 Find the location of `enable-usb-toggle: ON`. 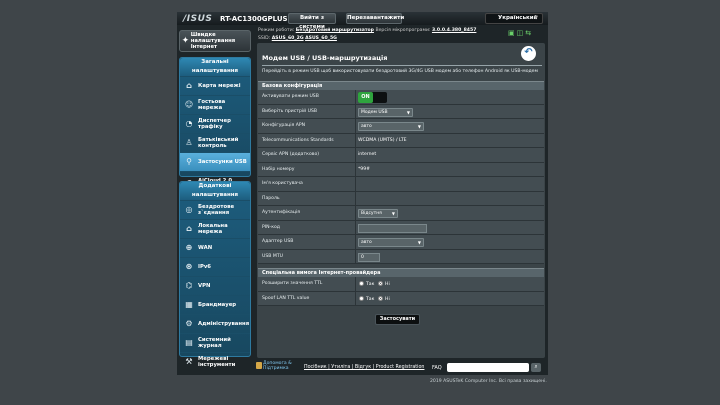

enable-usb-toggle: ON is located at coordinates (372, 97).